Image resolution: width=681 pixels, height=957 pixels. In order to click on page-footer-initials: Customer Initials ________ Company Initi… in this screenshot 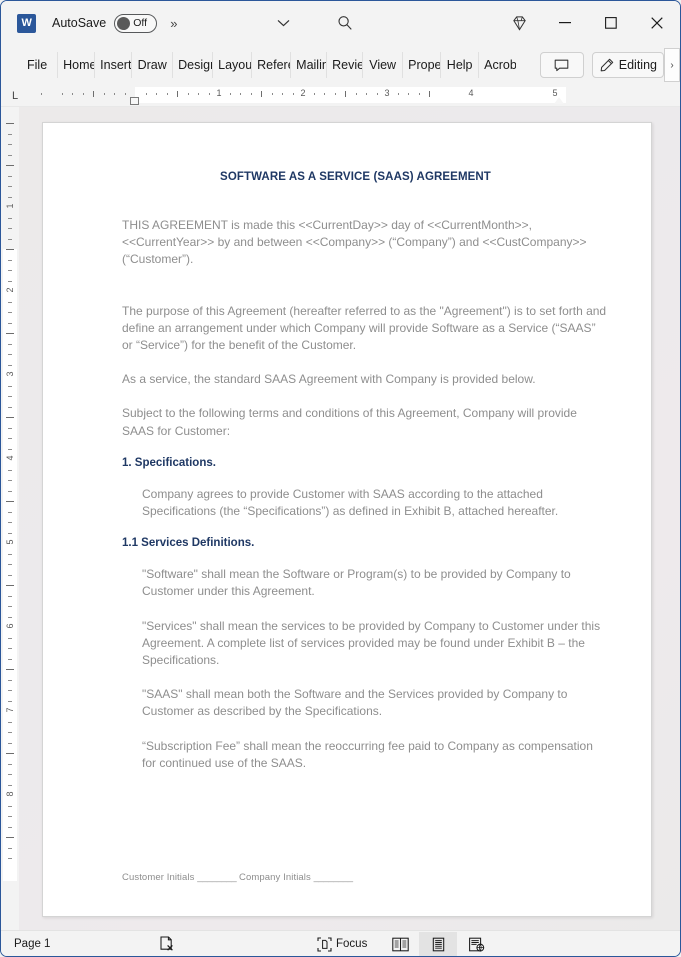, I will do `click(237, 877)`.